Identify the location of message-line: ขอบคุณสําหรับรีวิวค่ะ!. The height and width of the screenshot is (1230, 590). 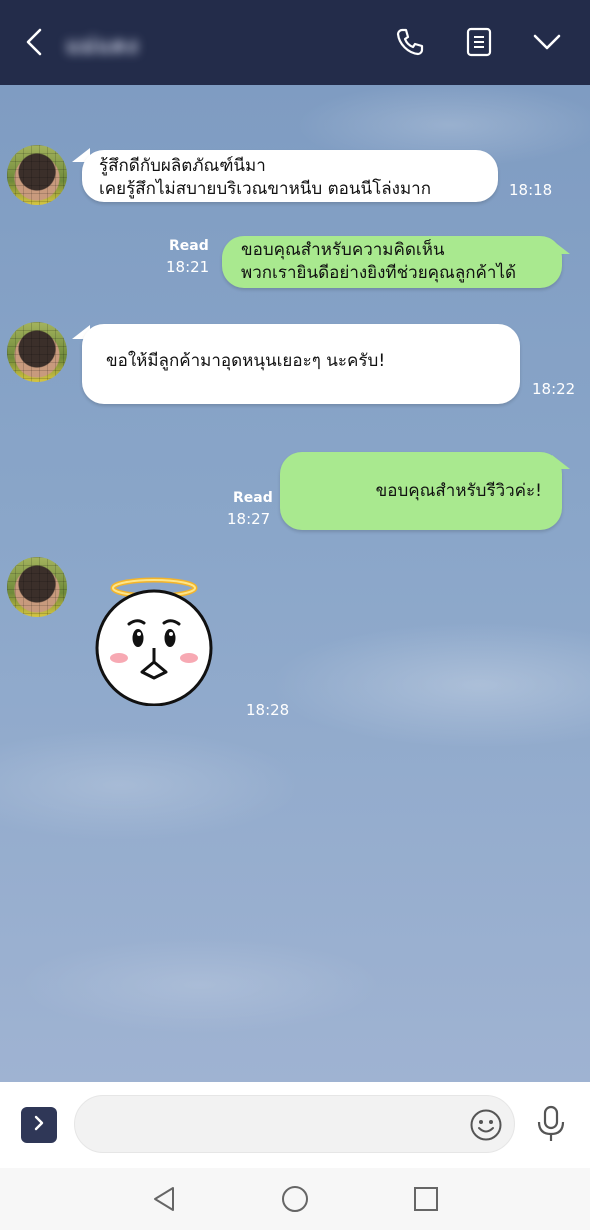
(458, 491).